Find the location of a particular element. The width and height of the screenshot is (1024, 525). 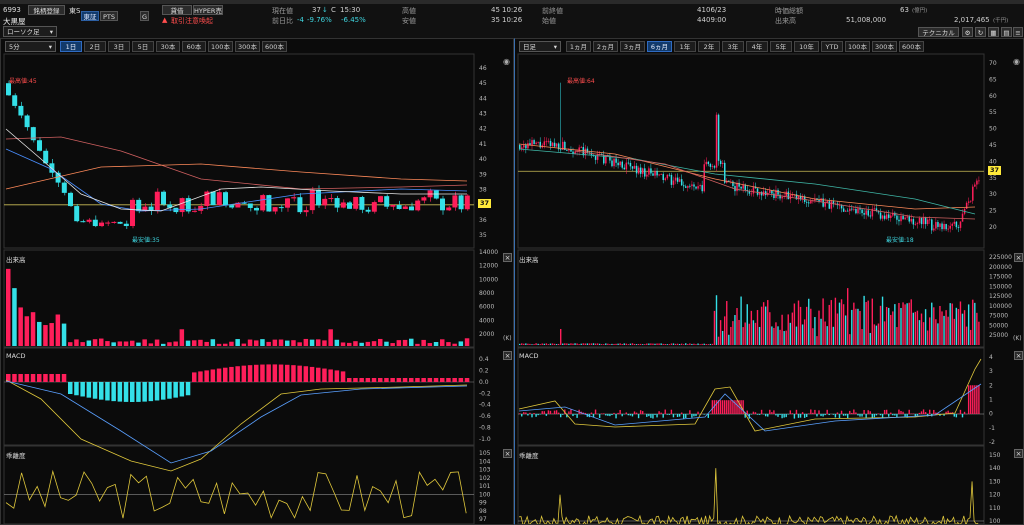

loan-button: 貸借 is located at coordinates (177, 10).